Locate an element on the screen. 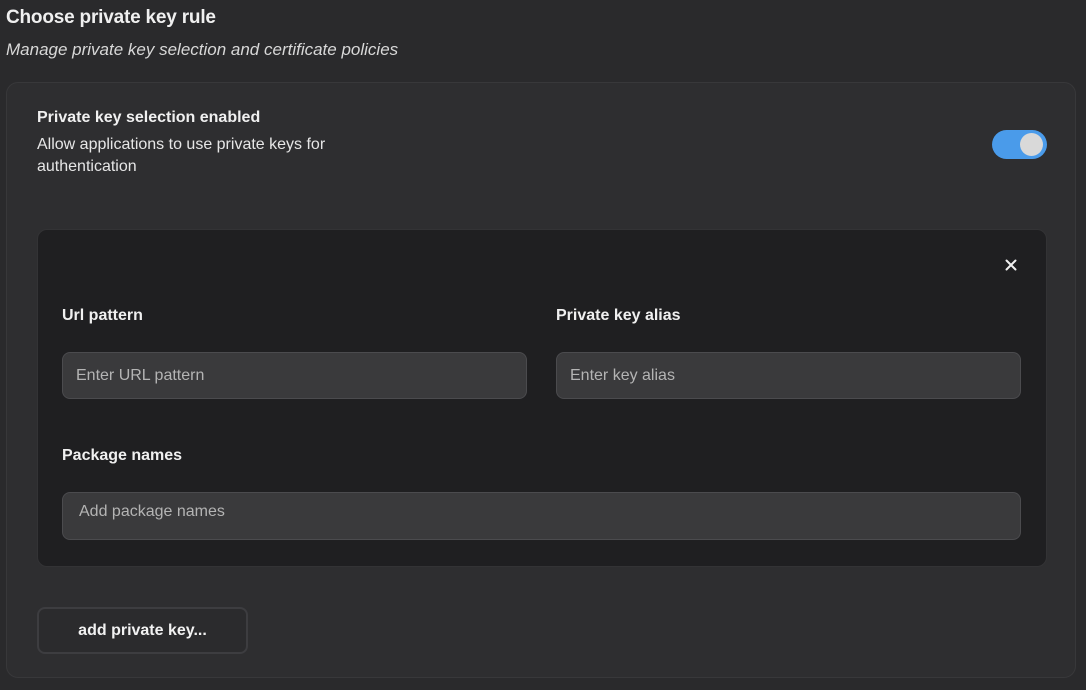 Image resolution: width=1086 pixels, height=690 pixels. close-icon is located at coordinates (1011, 265).